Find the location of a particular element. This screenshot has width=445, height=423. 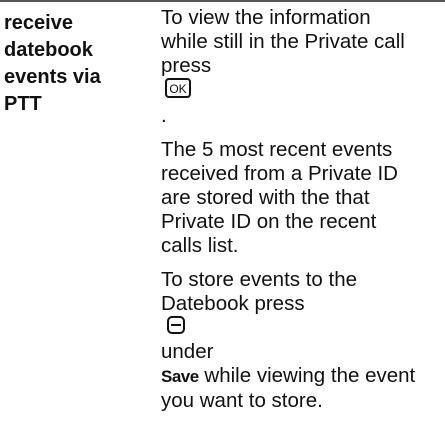

text-line: are stored with the that is located at coordinates (265, 197).